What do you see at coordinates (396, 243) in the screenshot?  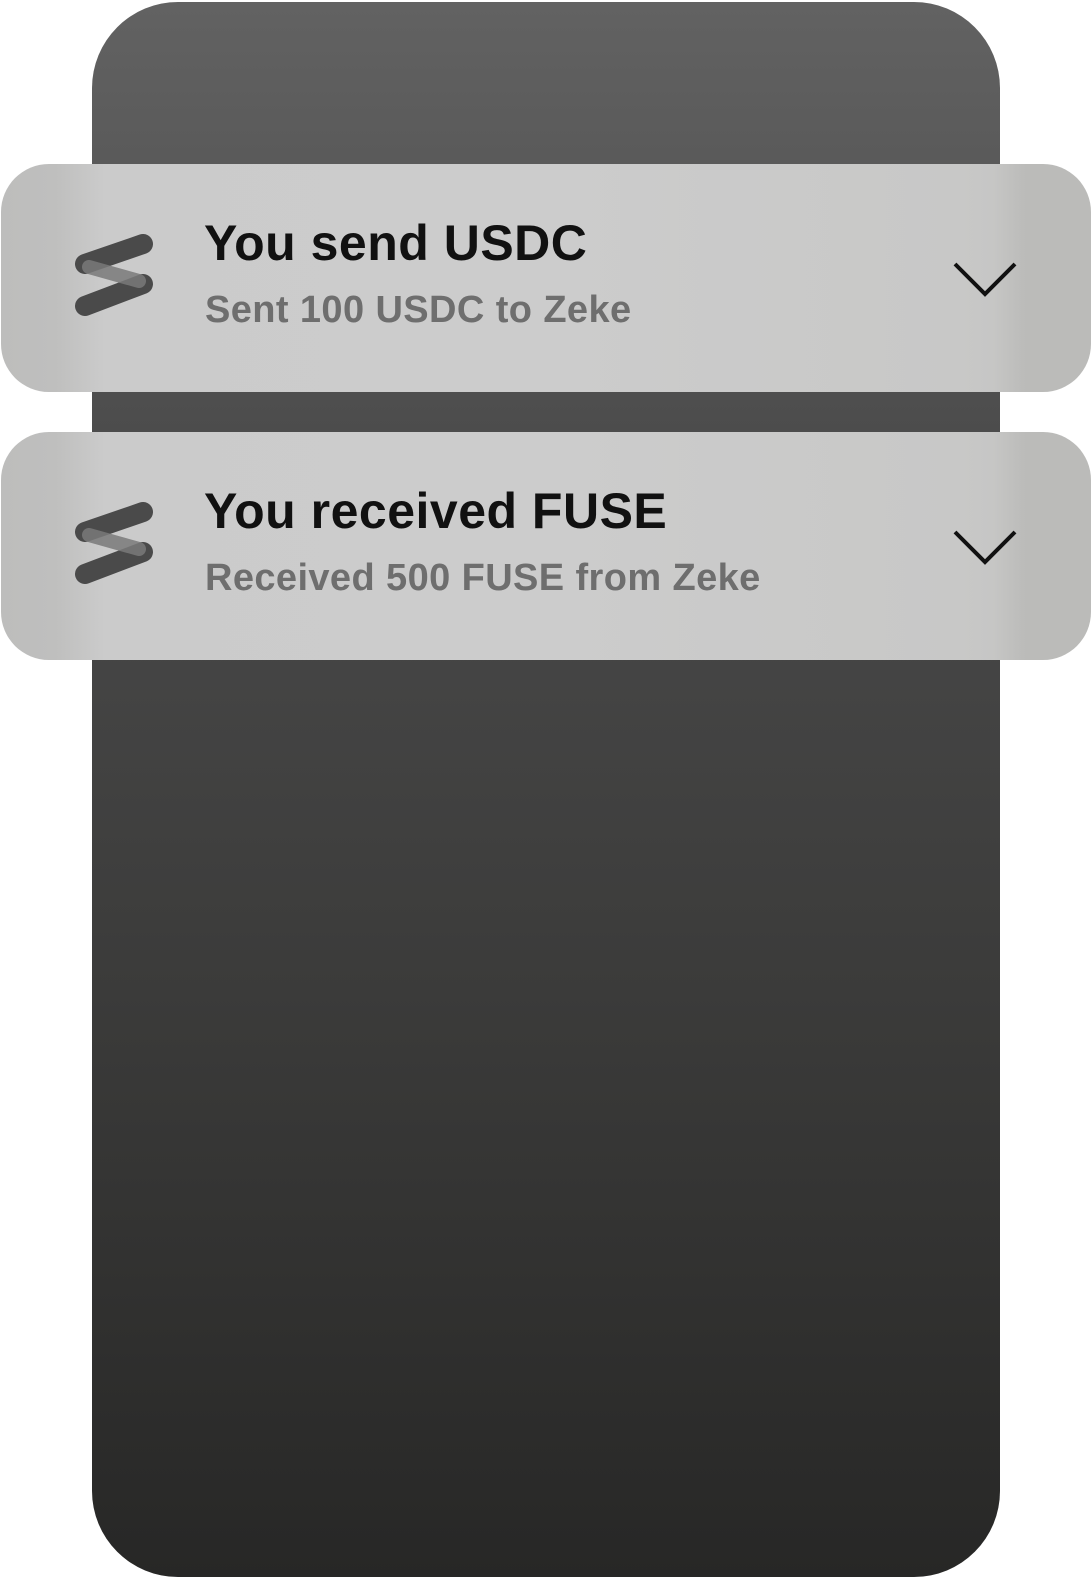 I see `notification-title: You send USDC` at bounding box center [396, 243].